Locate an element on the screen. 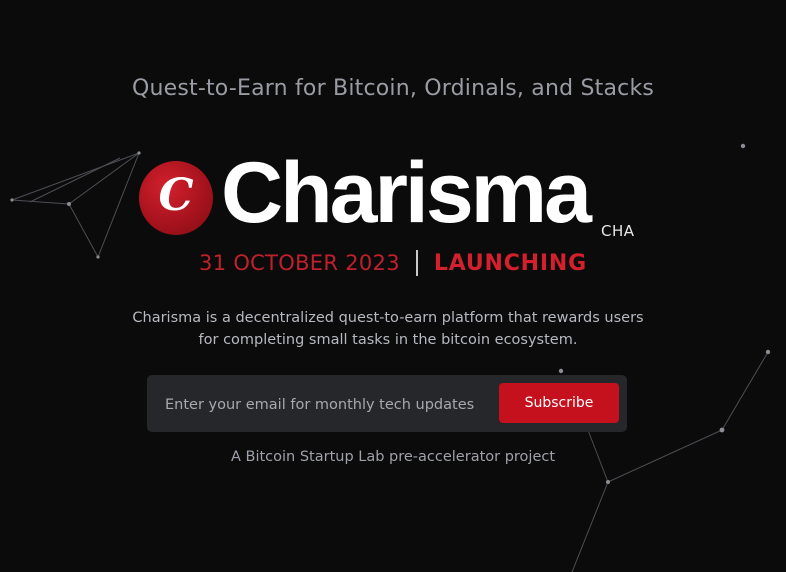 The width and height of the screenshot is (786, 572). brand-logo: C Charisma CHA is located at coordinates (399, 198).